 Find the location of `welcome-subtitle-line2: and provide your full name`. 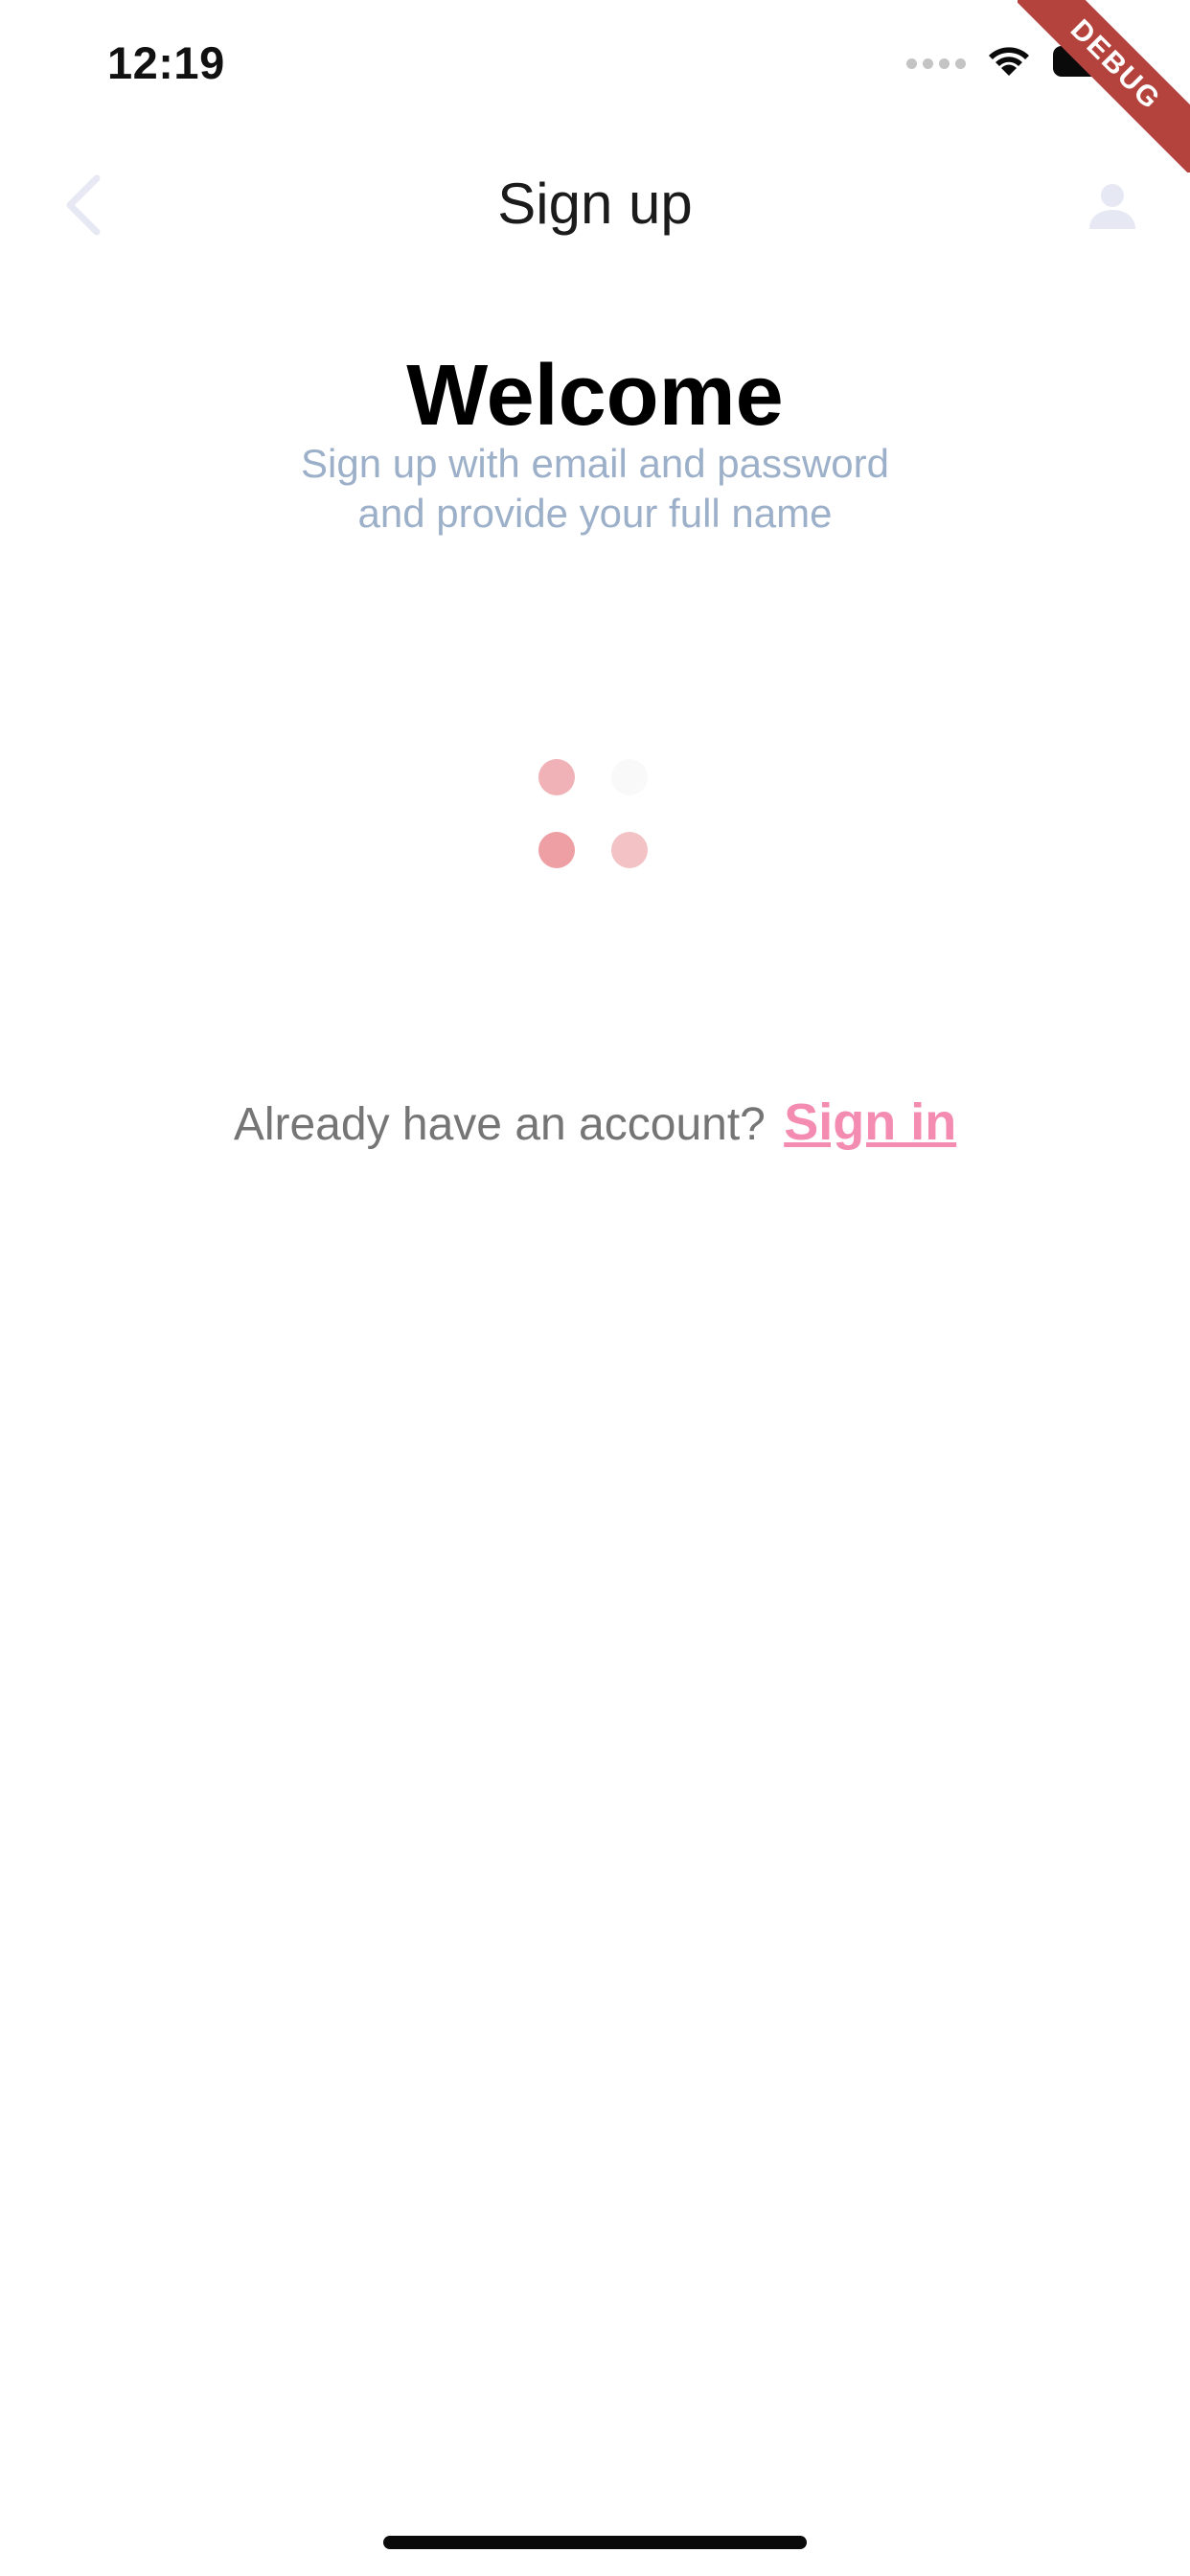

welcome-subtitle-line2: and provide your full name is located at coordinates (595, 513).